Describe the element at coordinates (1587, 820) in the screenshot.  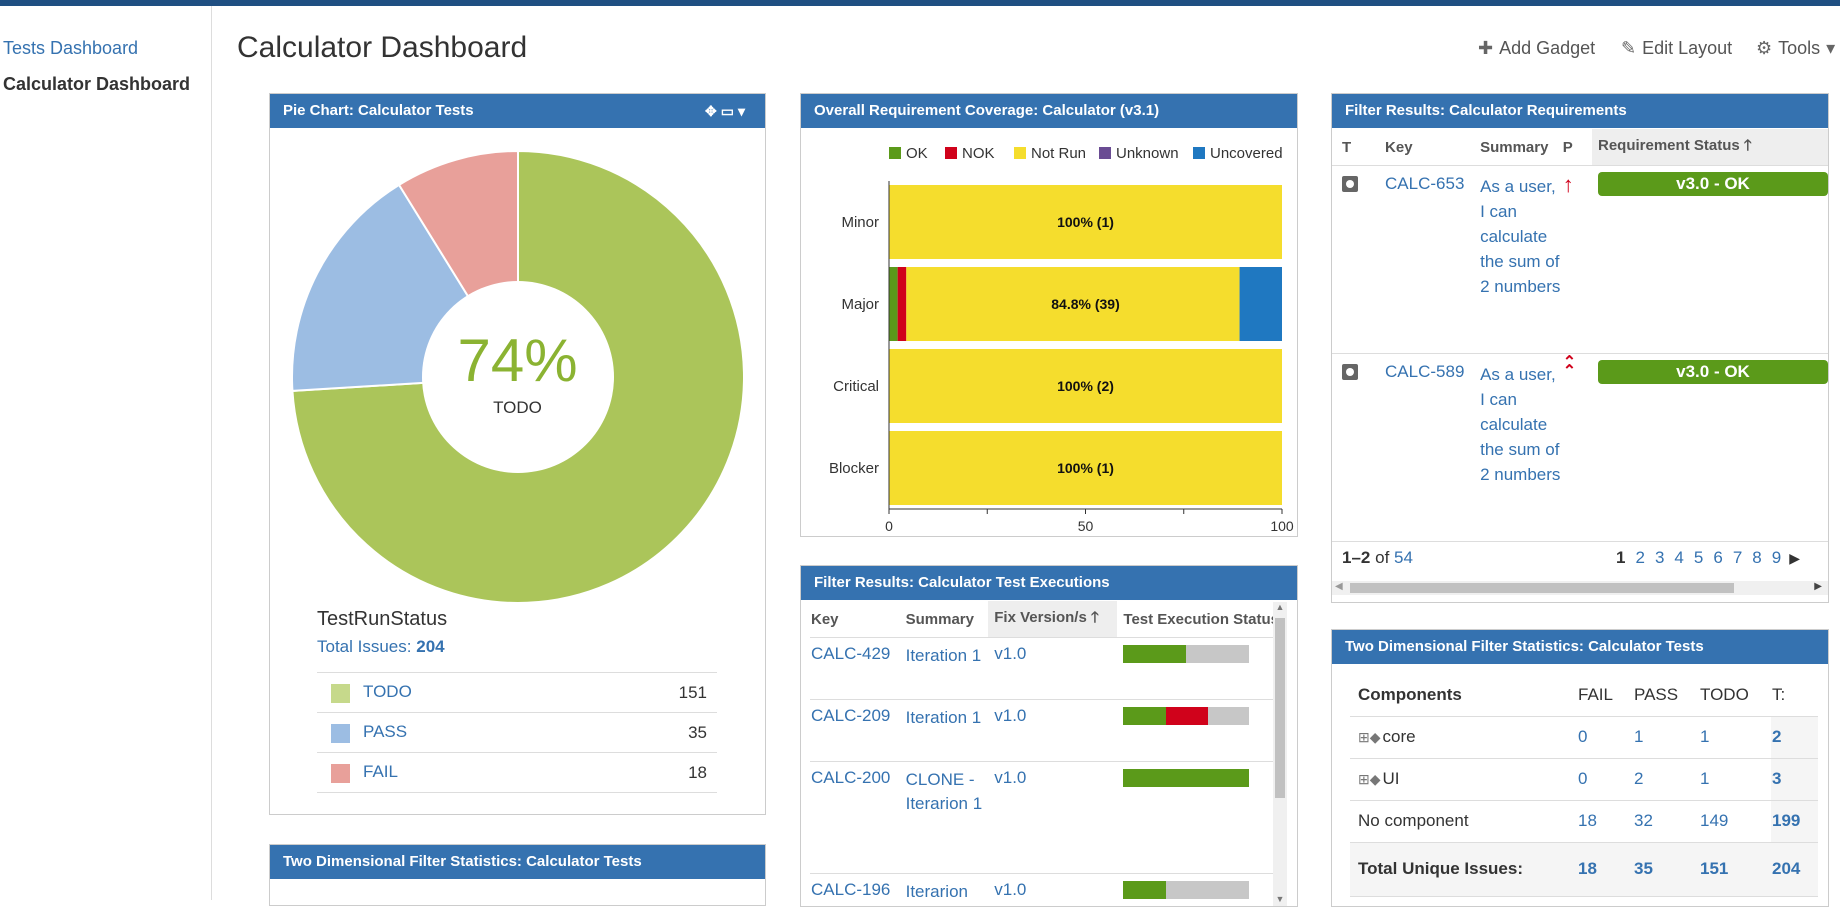
I see `fail-count-link: 18` at that location.